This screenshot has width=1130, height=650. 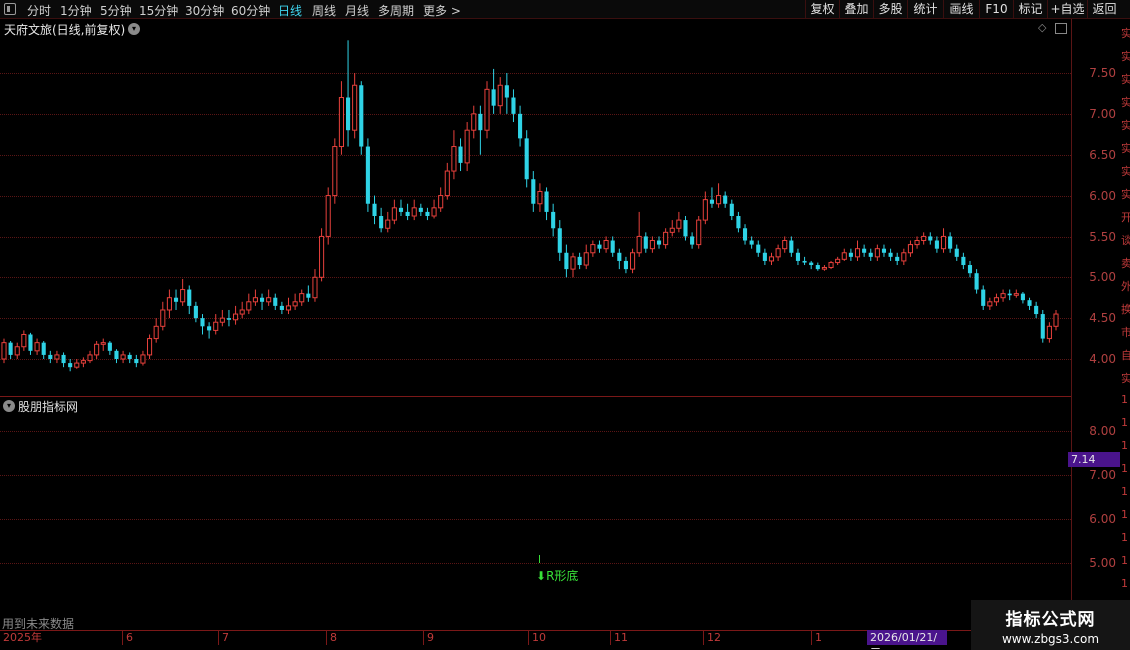 I want to click on f10-button: F10, so click(x=996, y=9).